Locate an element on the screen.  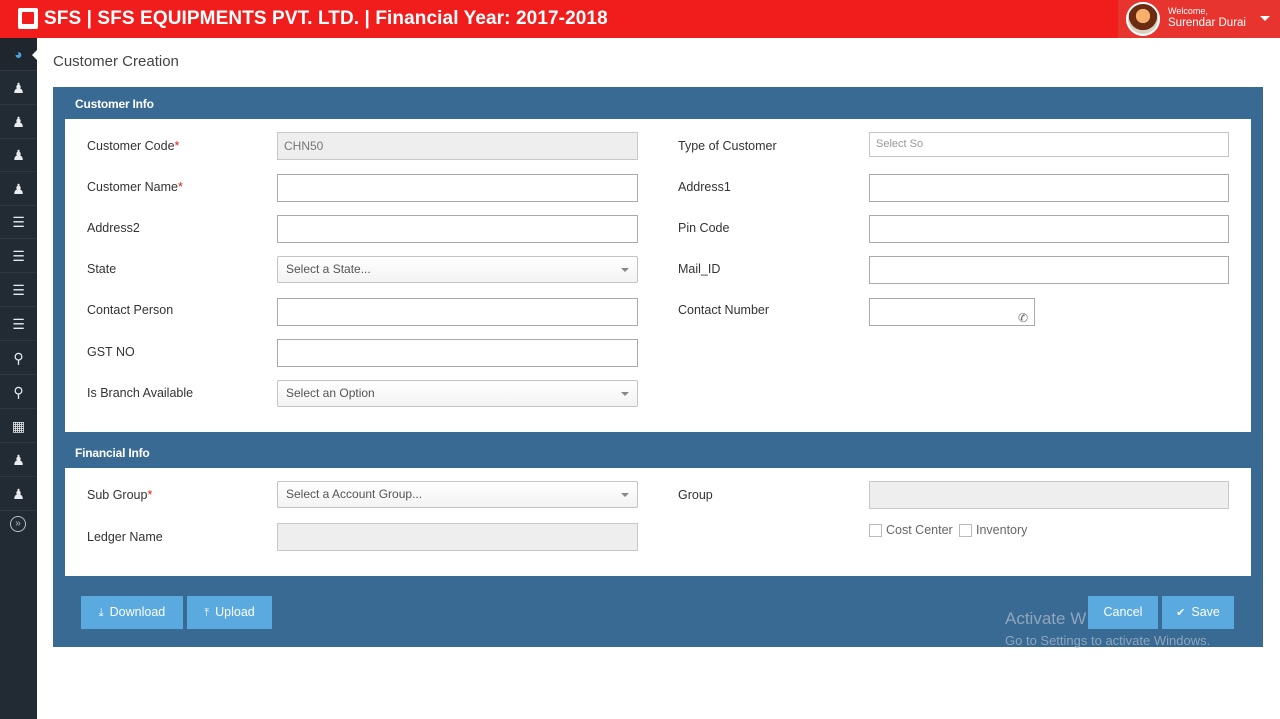
group-field is located at coordinates (1049, 495).